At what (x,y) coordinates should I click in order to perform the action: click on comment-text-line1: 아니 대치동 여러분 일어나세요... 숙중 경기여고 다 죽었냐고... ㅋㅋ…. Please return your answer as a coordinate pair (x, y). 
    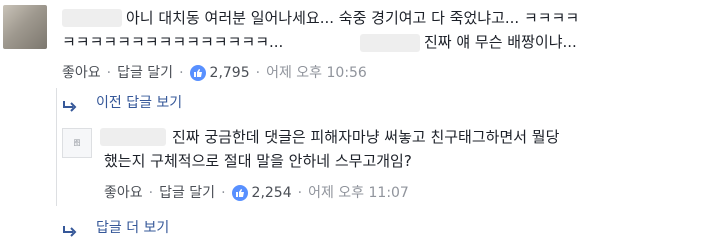
    Looking at the image, I should click on (353, 18).